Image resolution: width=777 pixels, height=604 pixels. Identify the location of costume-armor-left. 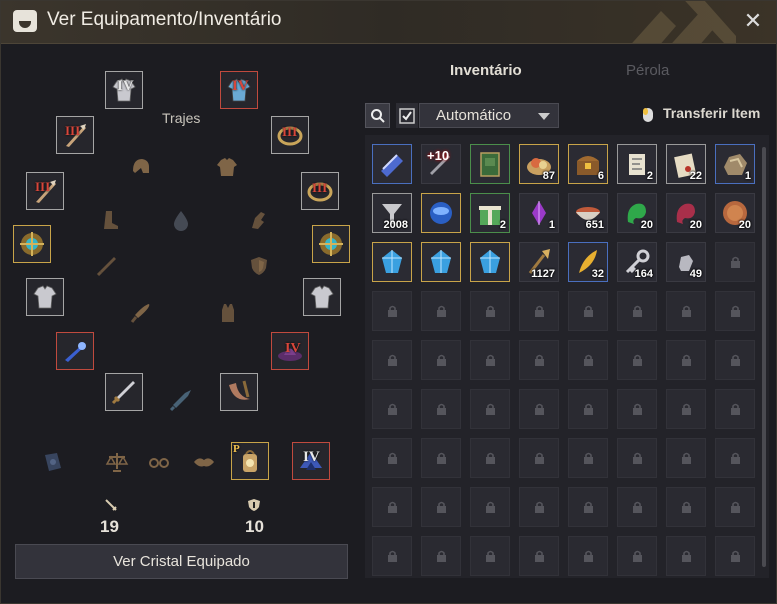
(45, 297).